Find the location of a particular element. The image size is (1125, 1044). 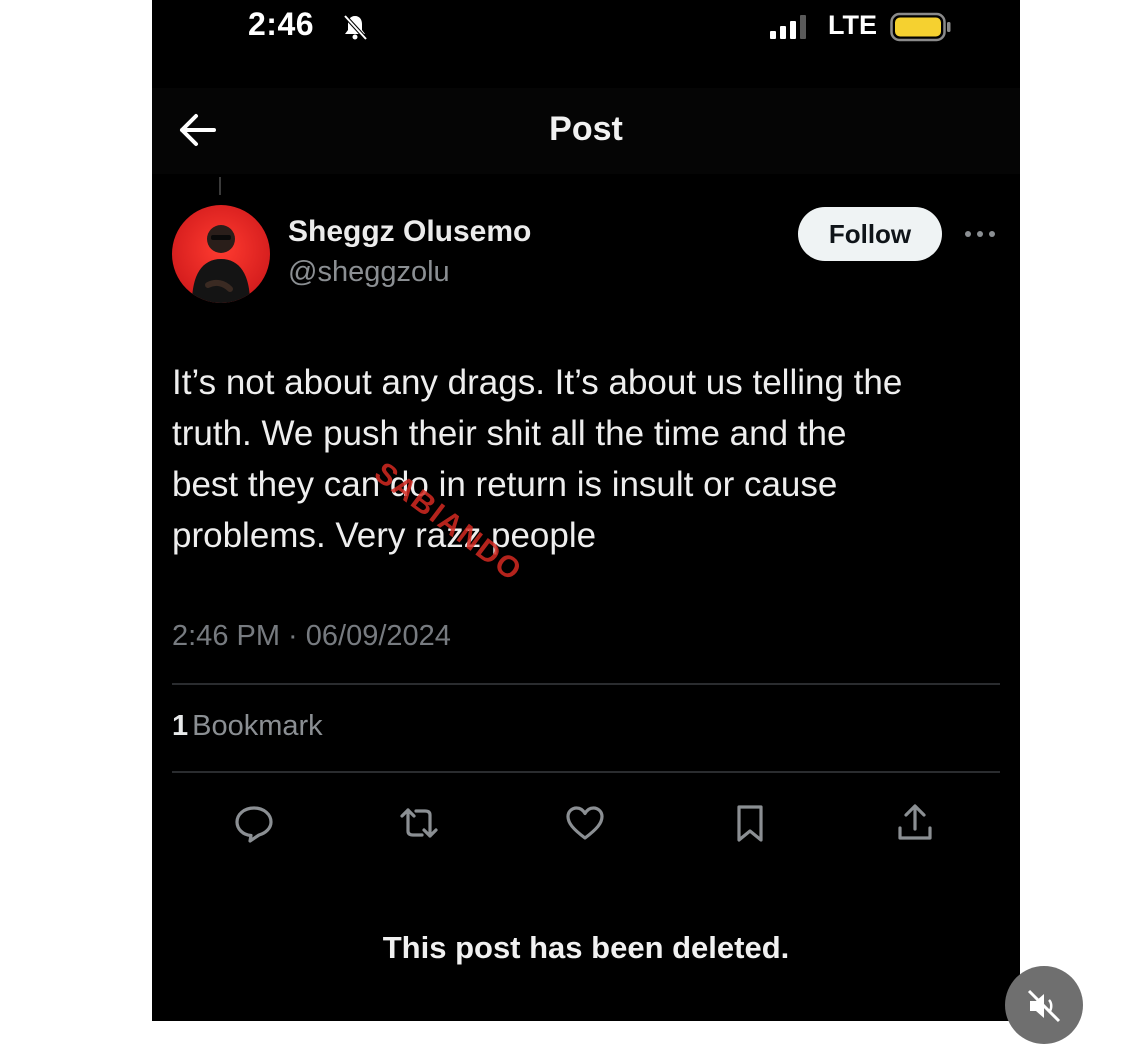

bookmark-stat: 1 Bookmark is located at coordinates (247, 726).